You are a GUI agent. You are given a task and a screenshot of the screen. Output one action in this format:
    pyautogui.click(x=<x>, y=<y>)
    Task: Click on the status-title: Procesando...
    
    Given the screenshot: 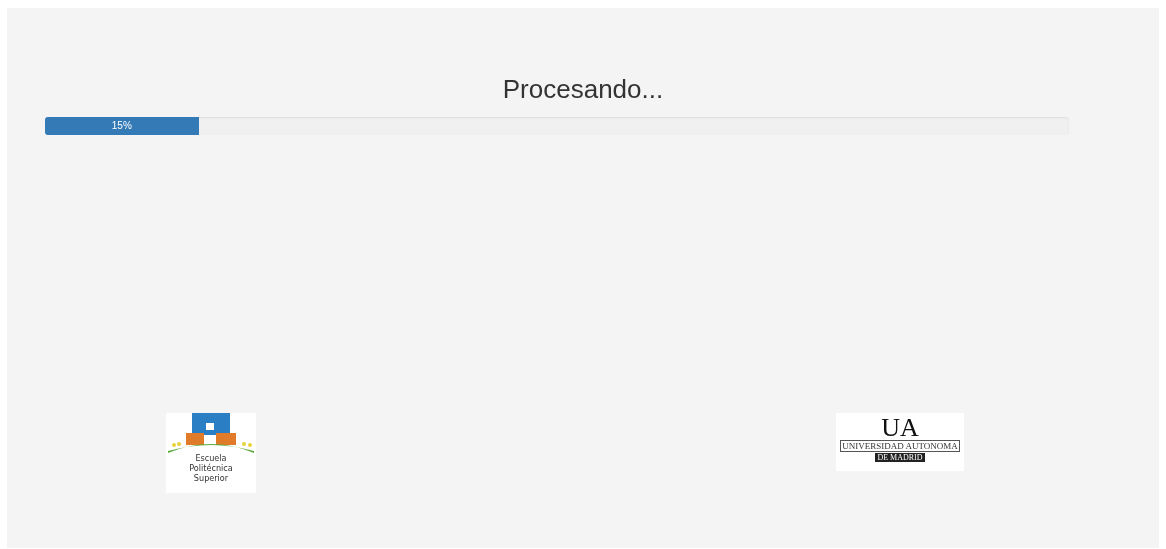 What is the action you would take?
    pyautogui.click(x=583, y=89)
    